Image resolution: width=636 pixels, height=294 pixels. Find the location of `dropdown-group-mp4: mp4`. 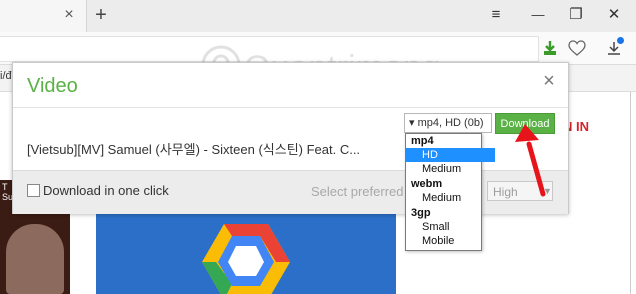

dropdown-group-mp4: mp4 is located at coordinates (422, 141).